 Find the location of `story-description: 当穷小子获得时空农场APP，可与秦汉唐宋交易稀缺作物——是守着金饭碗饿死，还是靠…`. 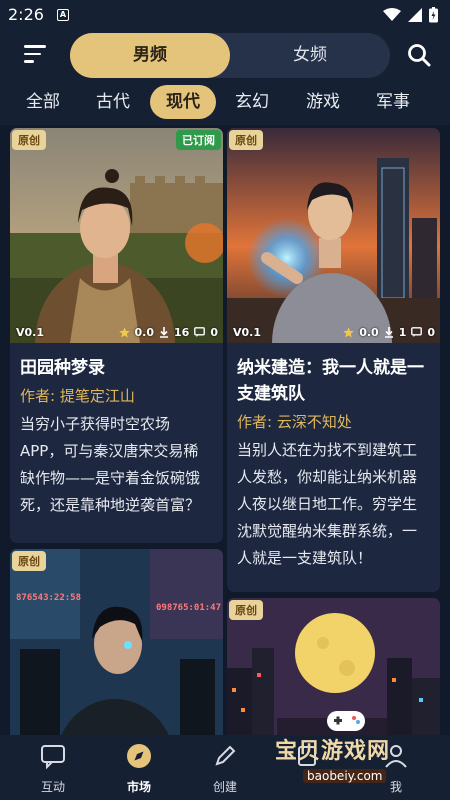

story-description: 当穷小子获得时空农场APP，可与秦汉唐宋交易稀缺作物——是守着金饭碗饿死，还是靠… is located at coordinates (110, 464).